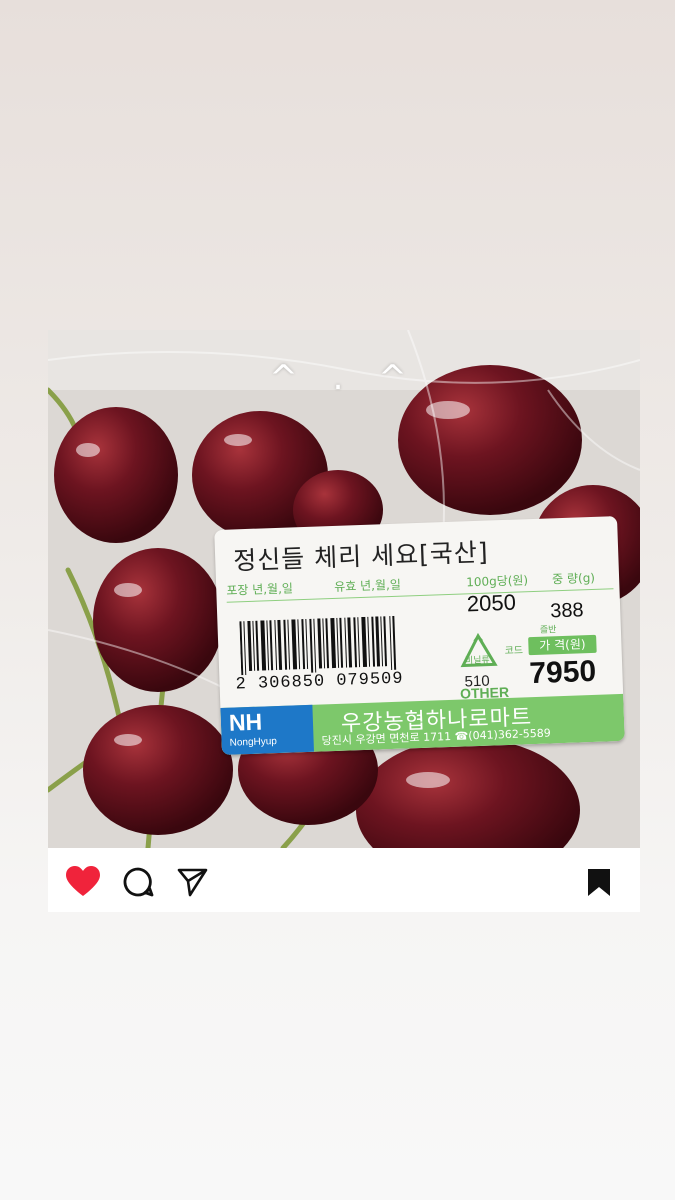 This screenshot has width=675, height=1200. Describe the element at coordinates (562, 672) in the screenshot. I see `price: 7950` at that location.